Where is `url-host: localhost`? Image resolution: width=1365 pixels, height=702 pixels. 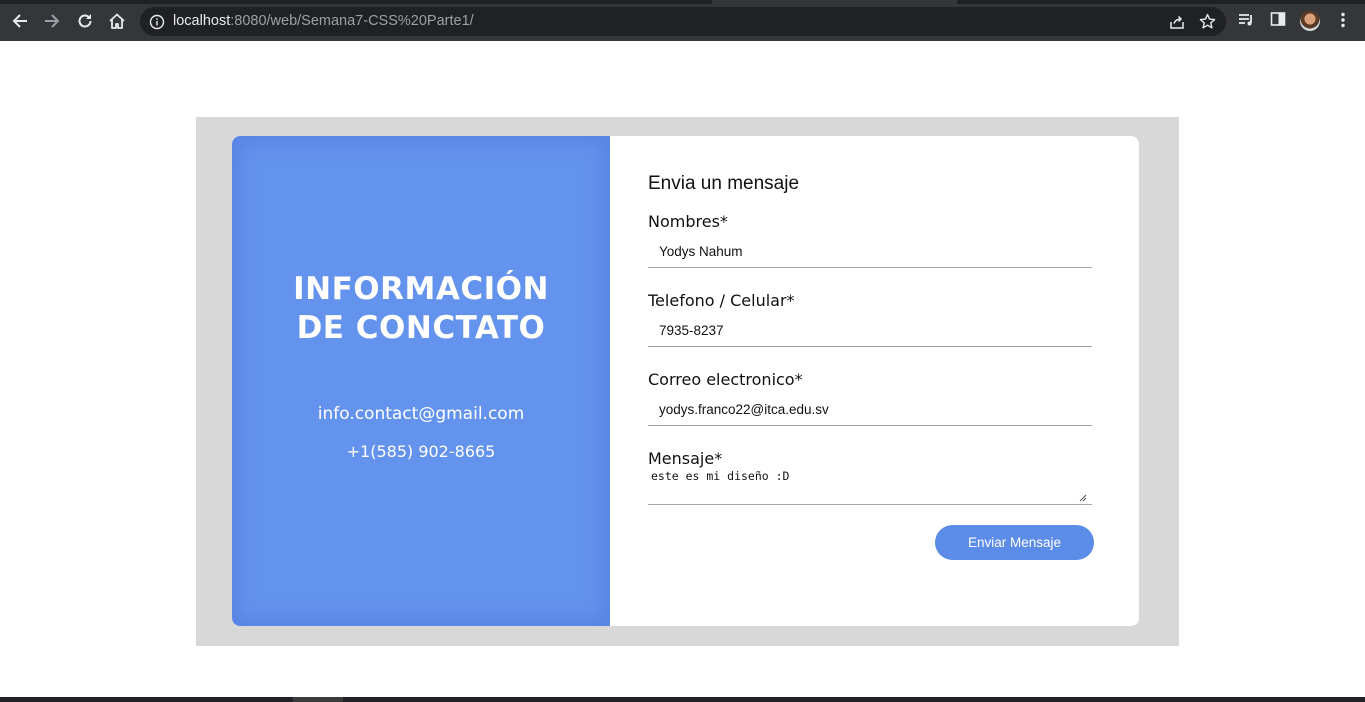 url-host: localhost is located at coordinates (202, 21).